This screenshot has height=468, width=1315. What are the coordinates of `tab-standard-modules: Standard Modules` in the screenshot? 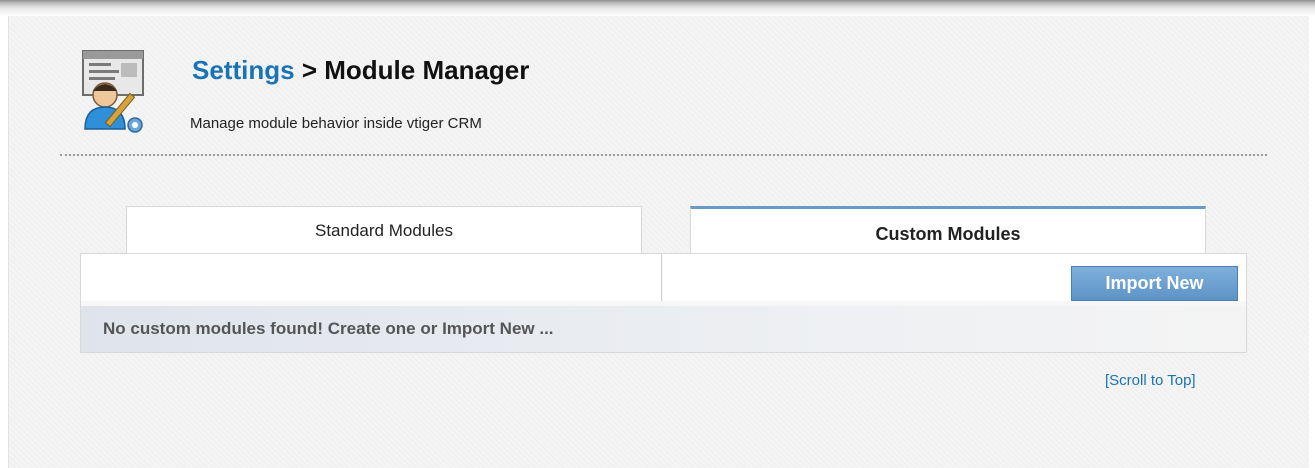 It's located at (384, 230).